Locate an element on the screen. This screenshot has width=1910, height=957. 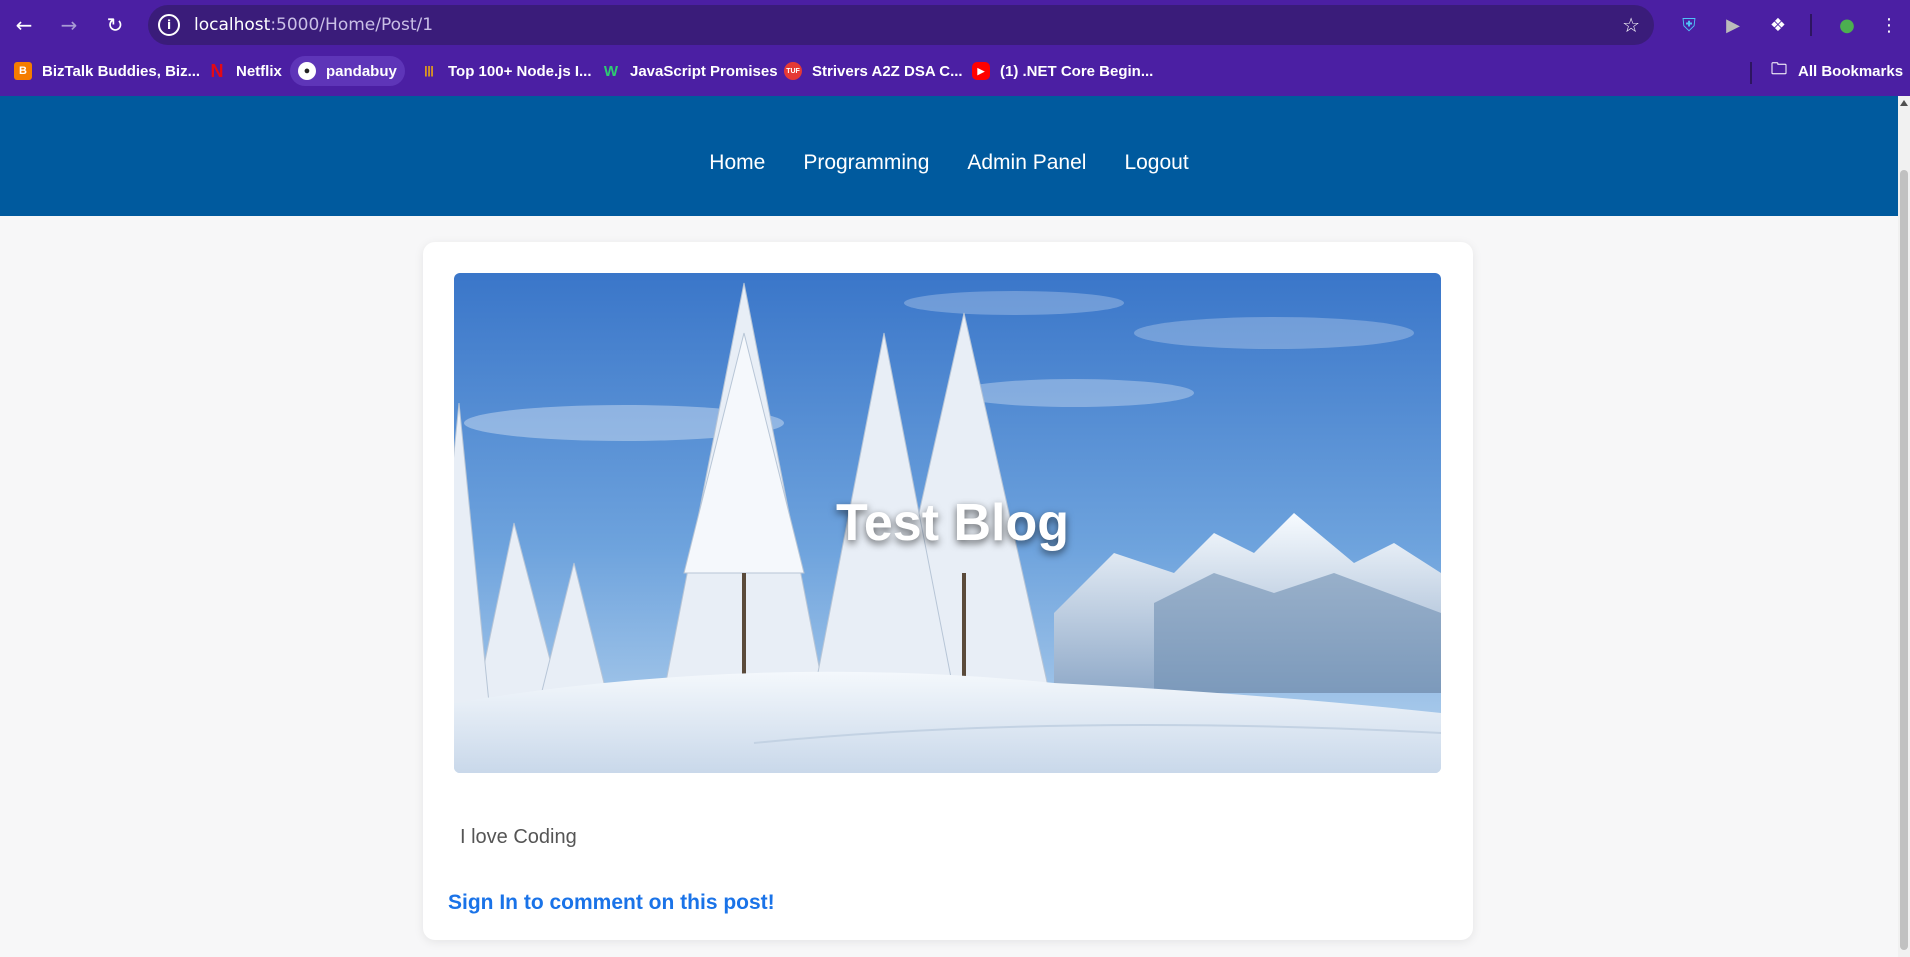
toolbar-divider is located at coordinates (1811, 25).